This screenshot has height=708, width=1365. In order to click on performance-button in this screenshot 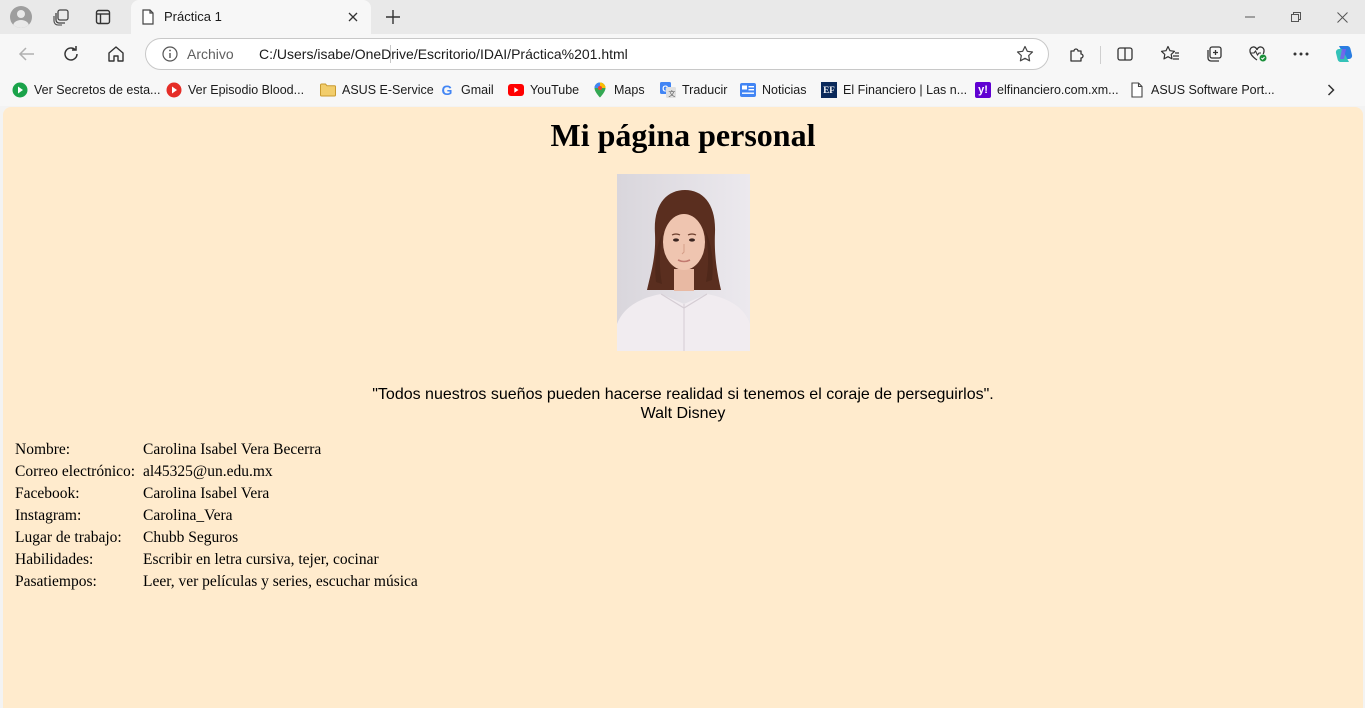, I will do `click(1258, 54)`.